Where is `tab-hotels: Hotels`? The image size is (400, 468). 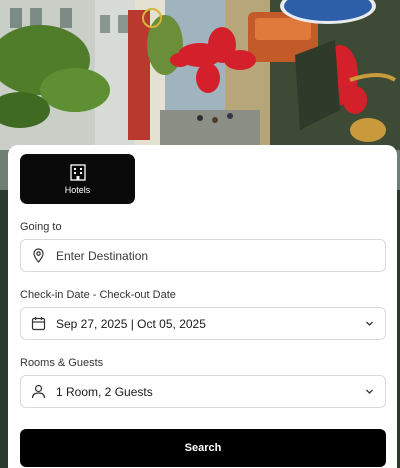 tab-hotels: Hotels is located at coordinates (77, 179).